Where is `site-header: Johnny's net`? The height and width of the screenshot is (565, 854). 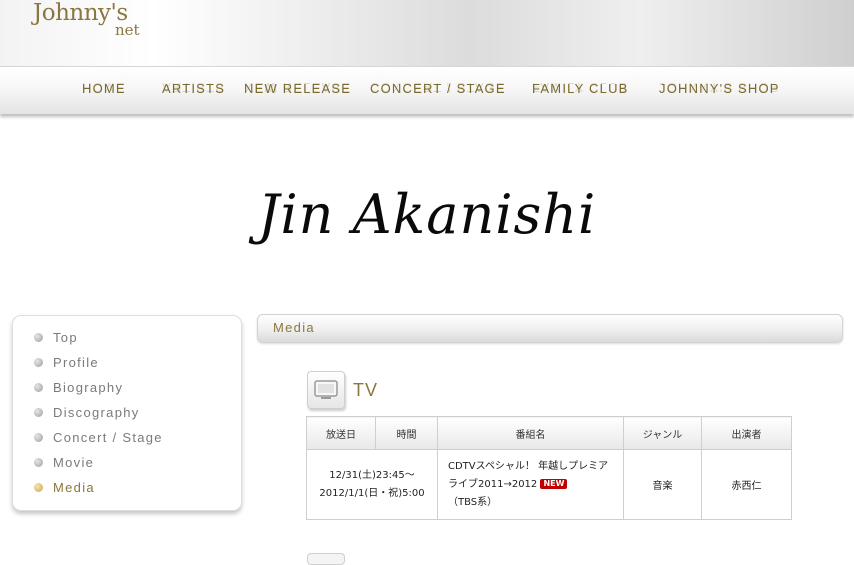 site-header: Johnny's net is located at coordinates (427, 33).